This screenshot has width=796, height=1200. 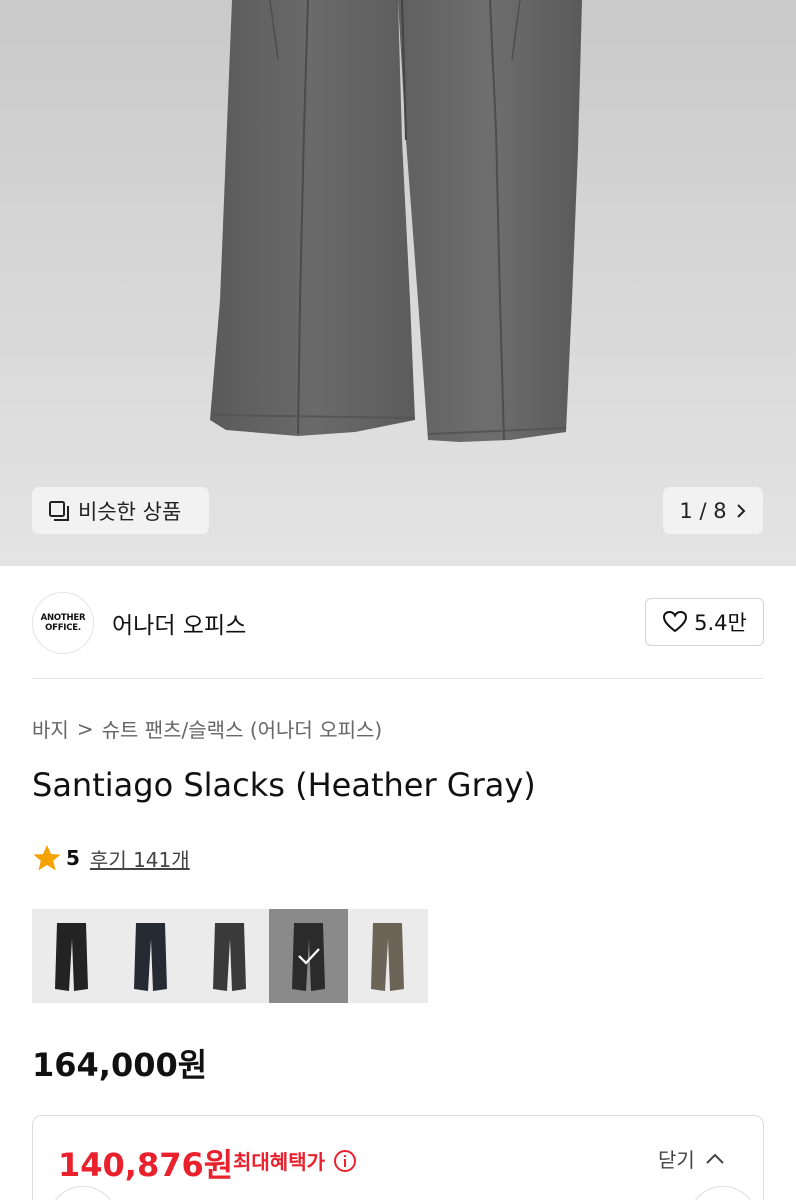 I want to click on chevron-right-icon, so click(x=740, y=510).